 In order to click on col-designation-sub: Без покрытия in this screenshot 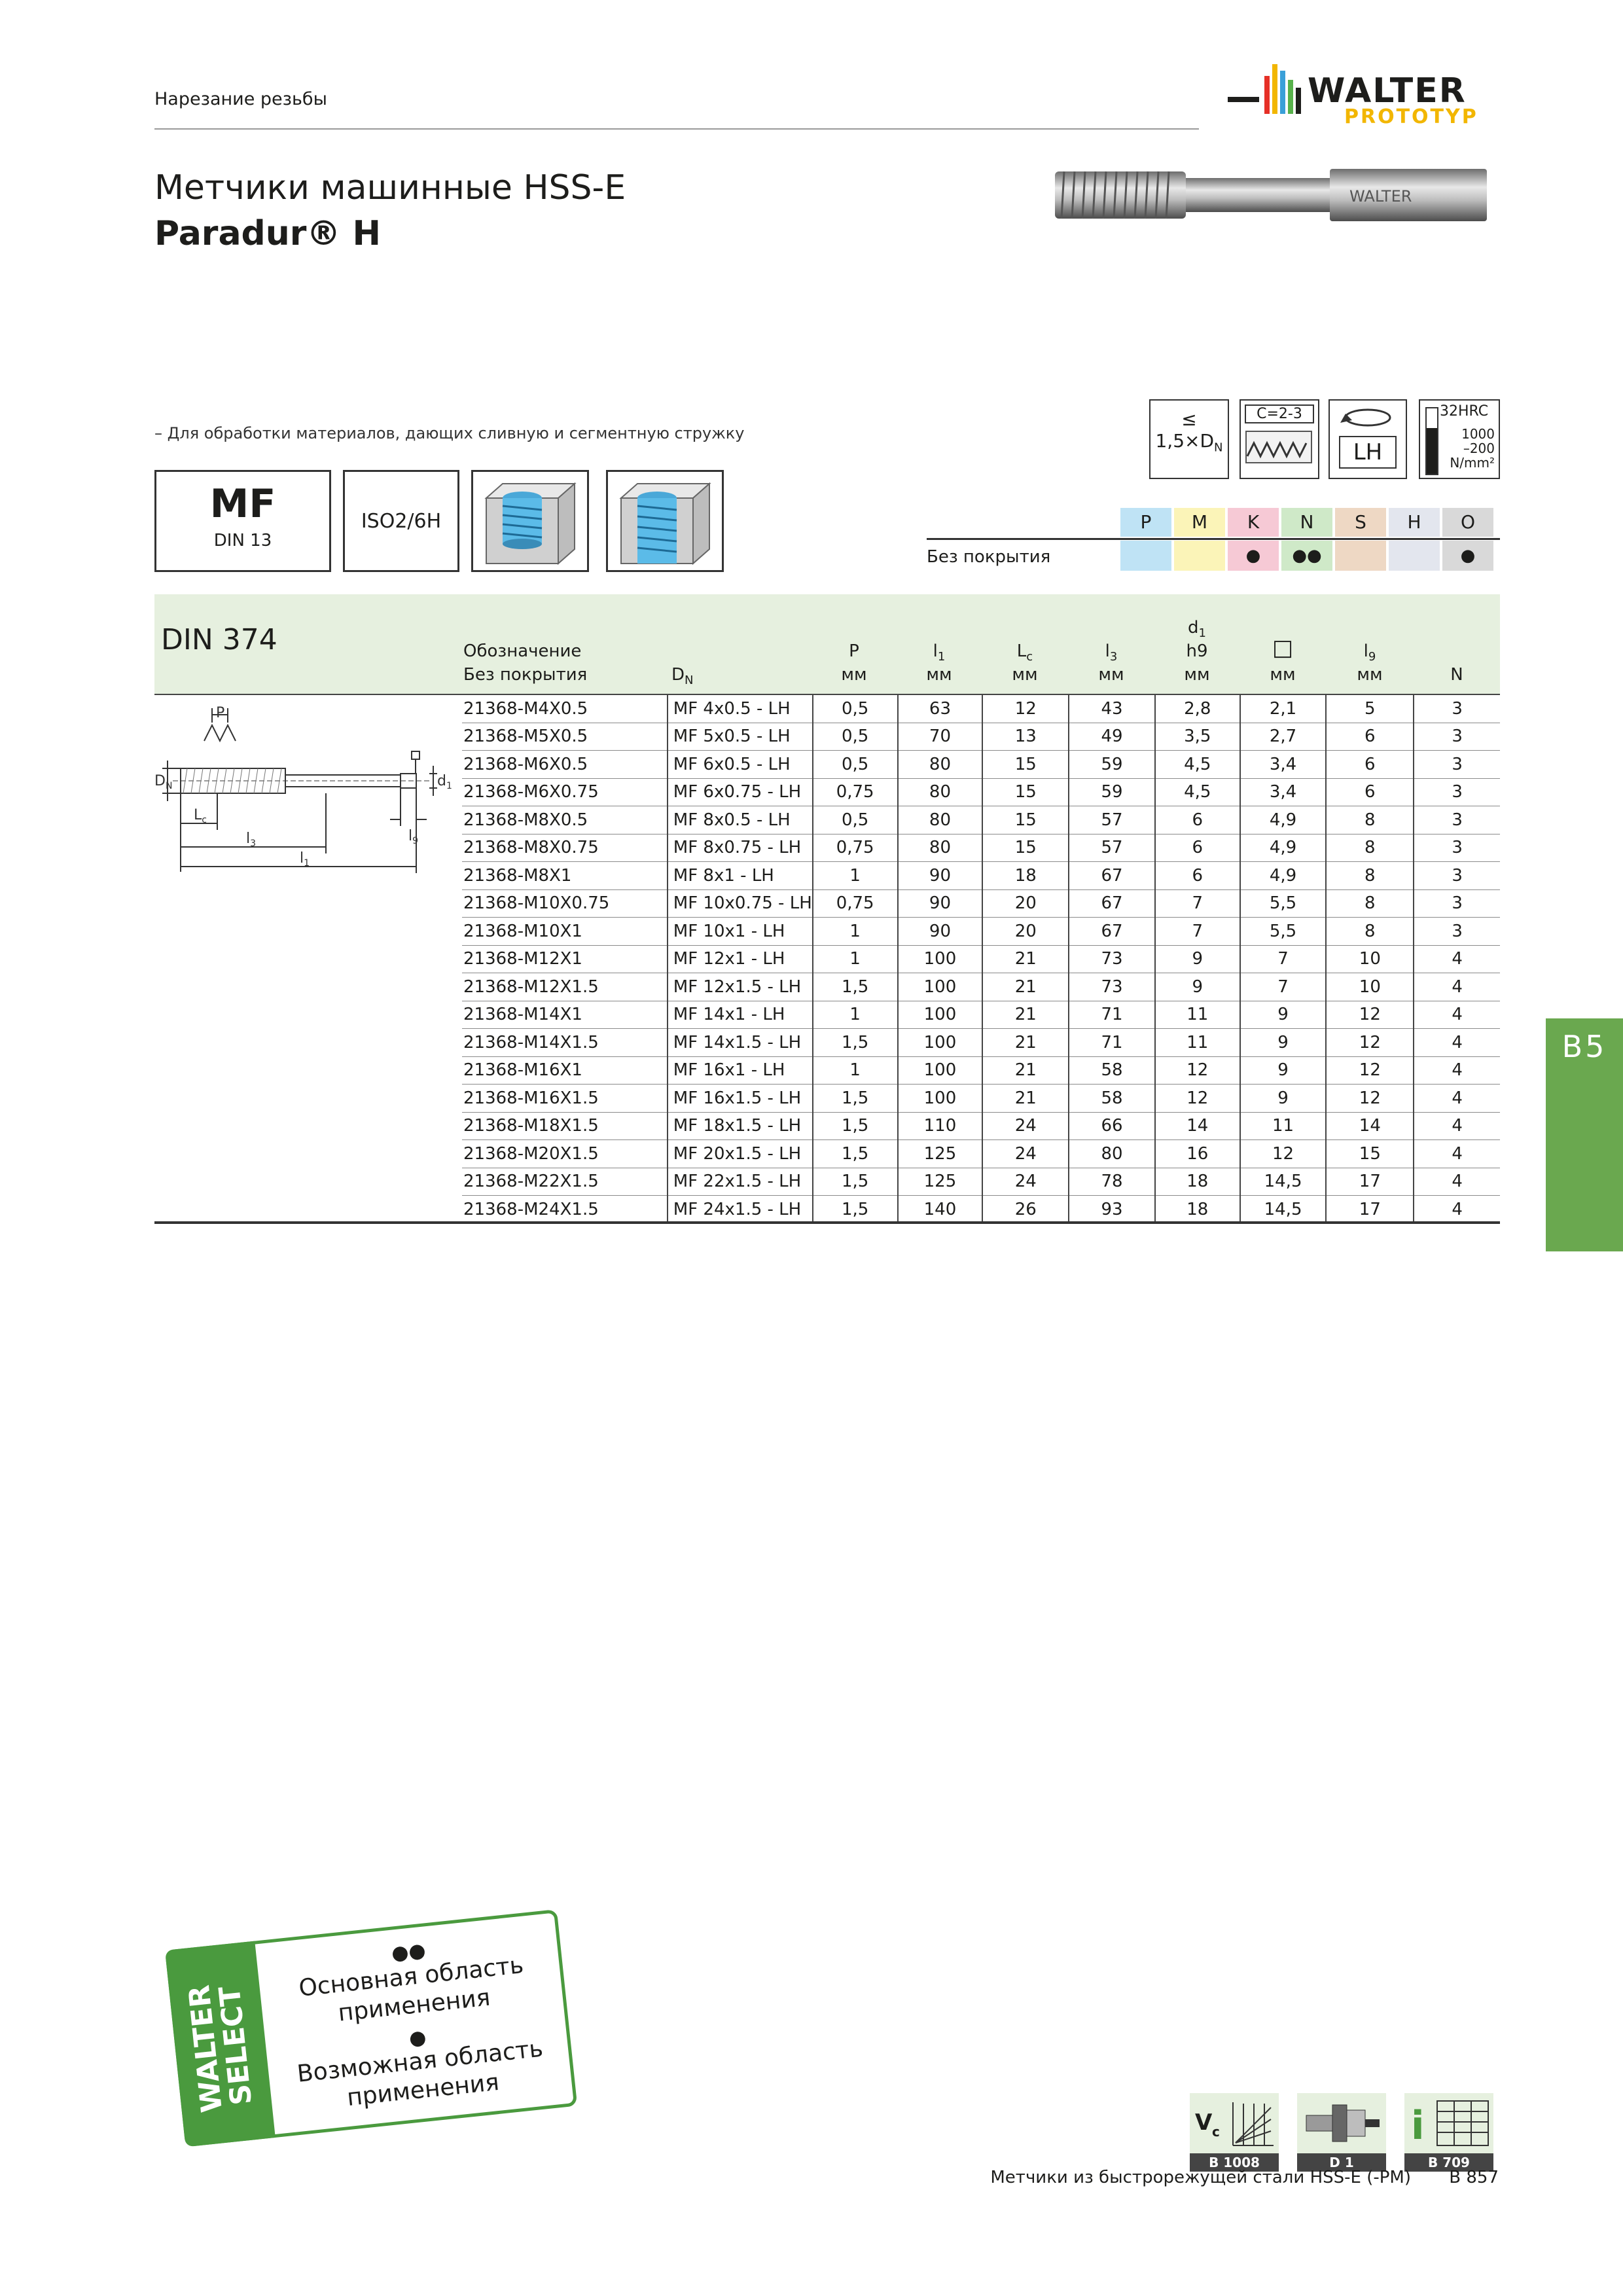, I will do `click(525, 675)`.